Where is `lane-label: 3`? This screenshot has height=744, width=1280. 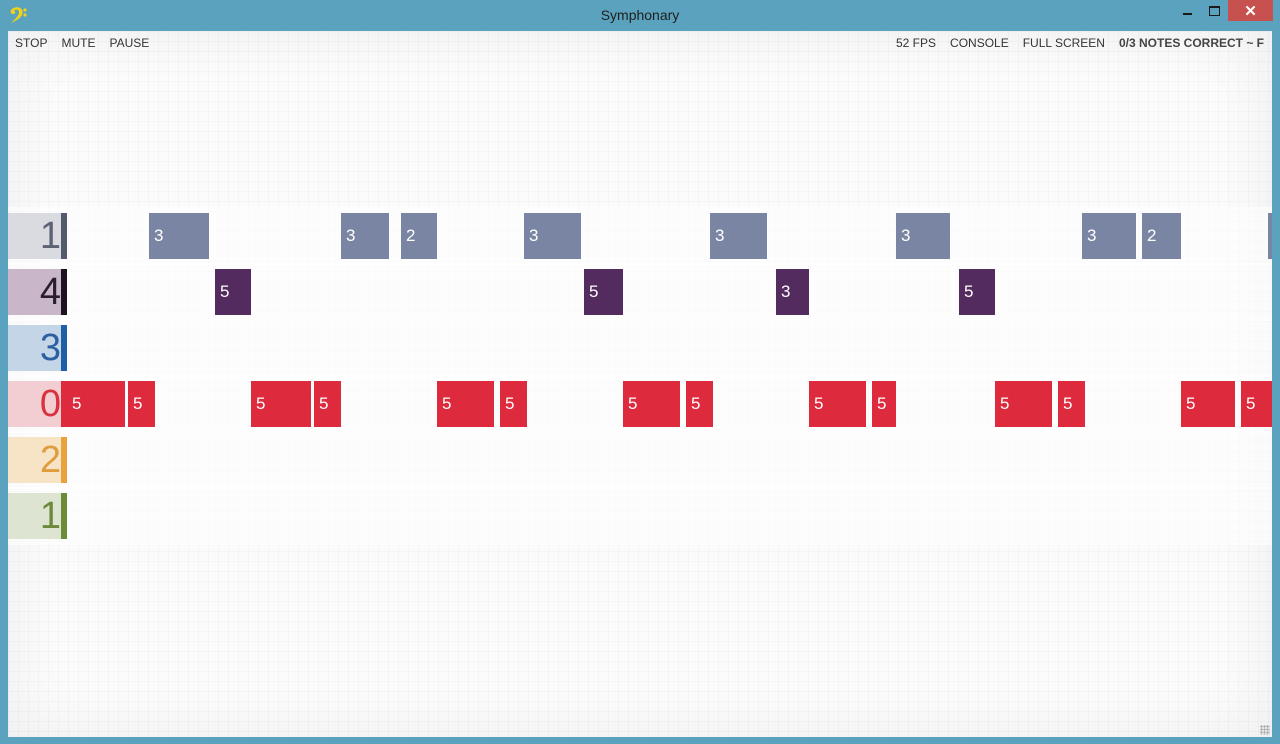
lane-label: 3 is located at coordinates (34, 348).